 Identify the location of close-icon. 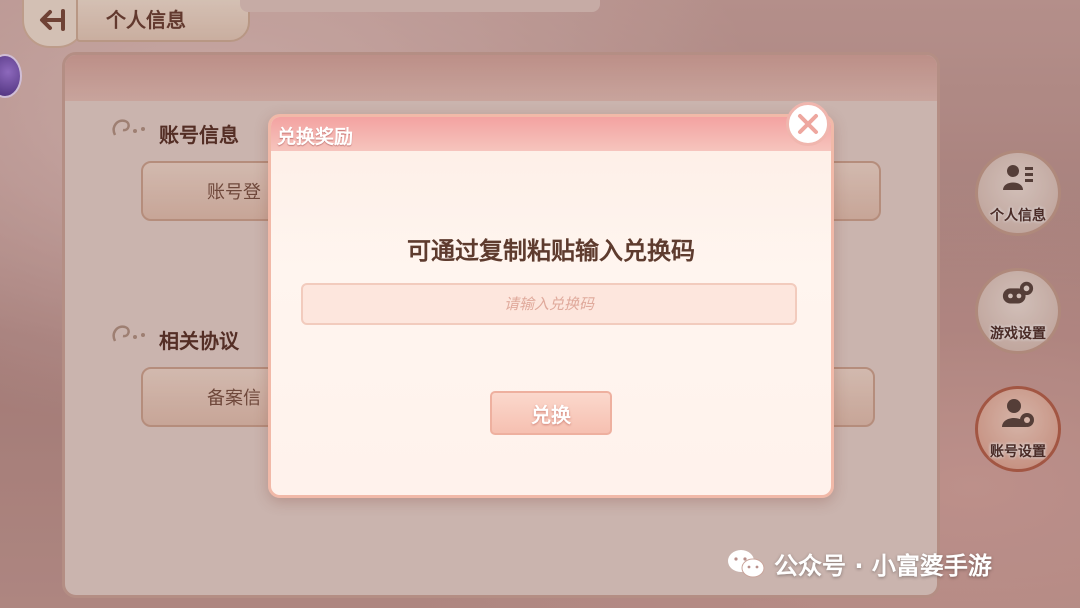
(808, 124).